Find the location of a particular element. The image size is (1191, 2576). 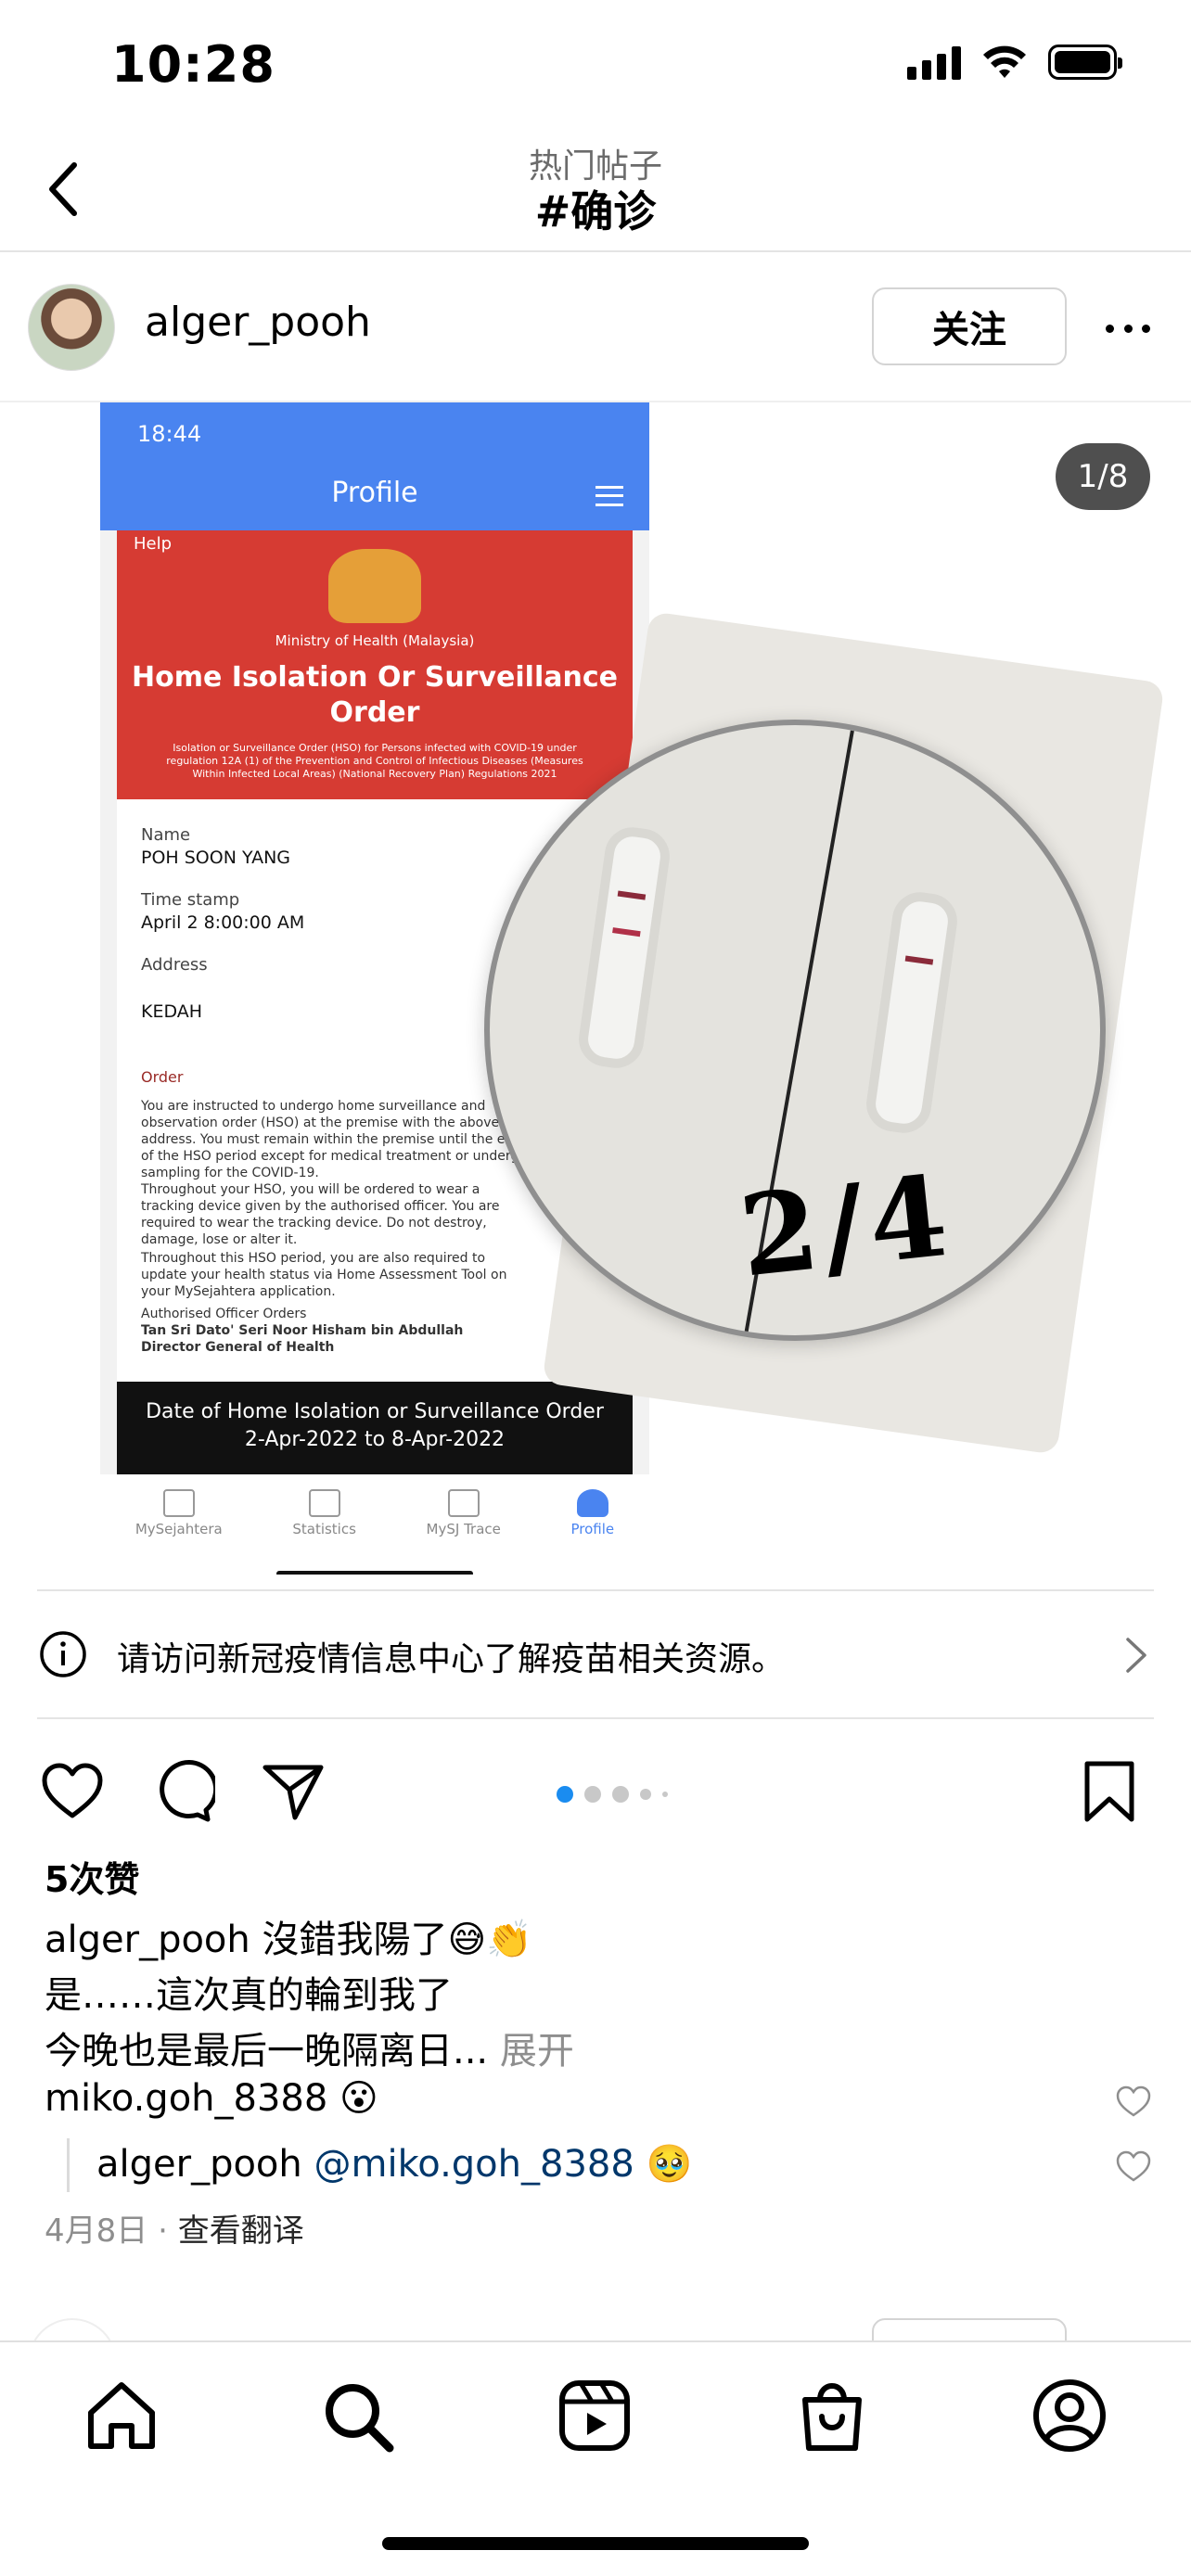

name-label: Name is located at coordinates (166, 835).